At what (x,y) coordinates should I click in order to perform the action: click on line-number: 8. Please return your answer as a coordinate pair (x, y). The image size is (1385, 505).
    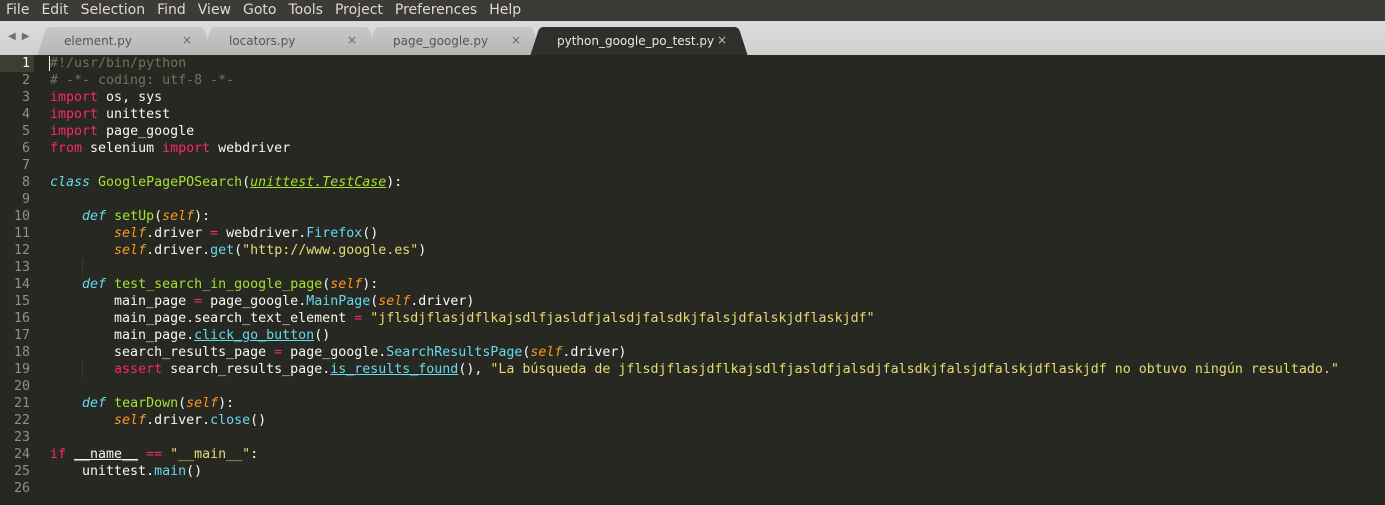
    Looking at the image, I should click on (25, 182).